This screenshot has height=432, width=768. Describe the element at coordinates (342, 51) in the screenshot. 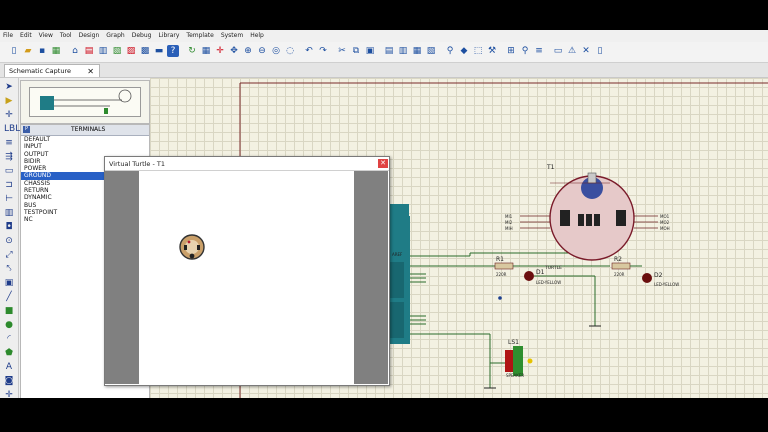

I see `cut-icon: ✂` at that location.